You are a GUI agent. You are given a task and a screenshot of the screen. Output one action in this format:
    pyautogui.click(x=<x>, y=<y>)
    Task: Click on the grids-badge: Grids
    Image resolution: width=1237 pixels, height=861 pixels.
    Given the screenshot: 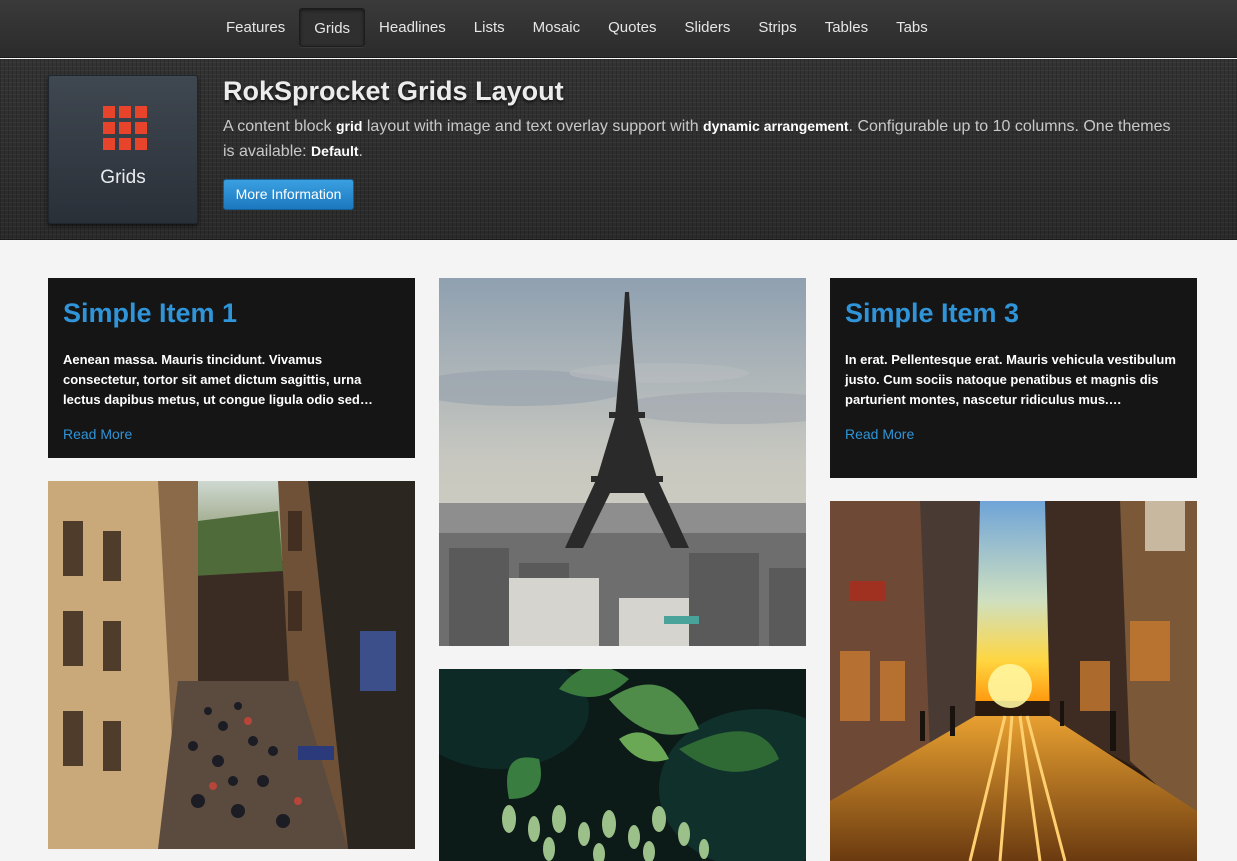 What is the action you would take?
    pyautogui.click(x=123, y=149)
    